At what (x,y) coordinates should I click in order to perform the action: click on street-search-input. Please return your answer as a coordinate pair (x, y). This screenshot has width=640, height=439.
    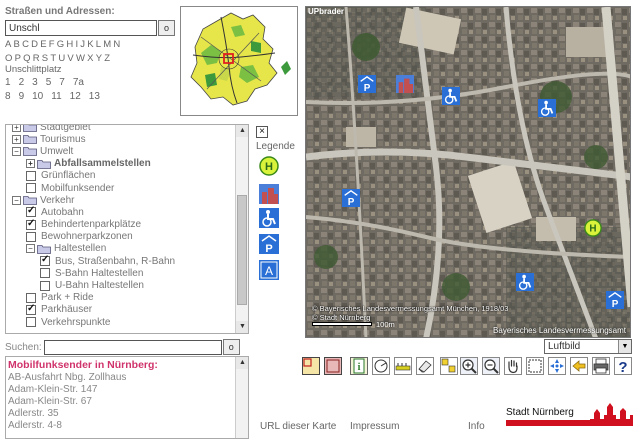
    Looking at the image, I should click on (81, 28).